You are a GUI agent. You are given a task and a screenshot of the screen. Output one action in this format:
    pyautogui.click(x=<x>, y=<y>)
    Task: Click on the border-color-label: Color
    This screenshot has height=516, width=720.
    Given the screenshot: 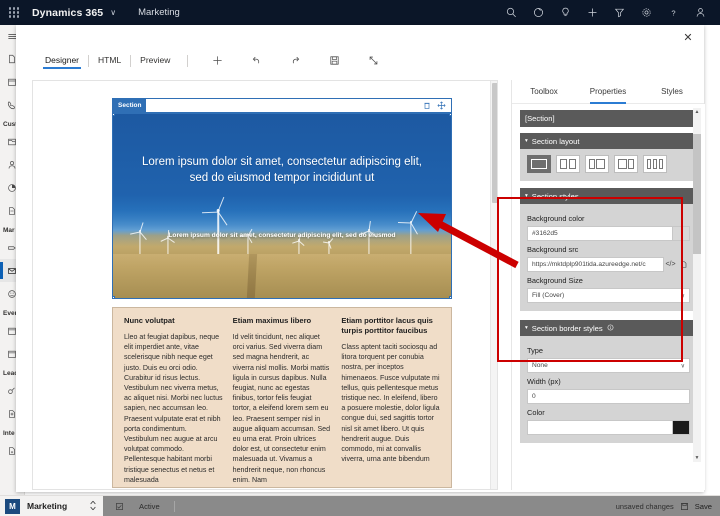 What is the action you would take?
    pyautogui.click(x=536, y=412)
    